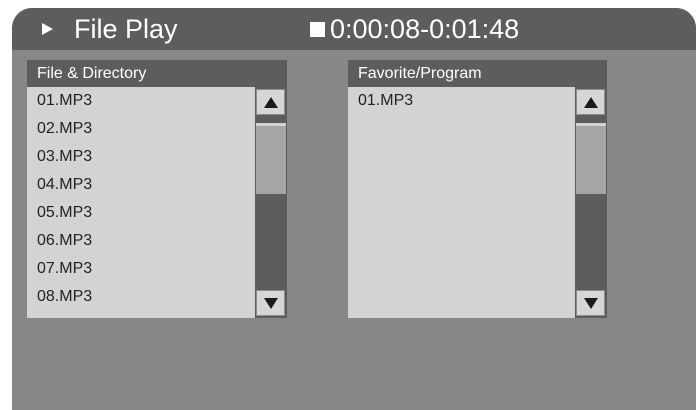 The height and width of the screenshot is (410, 696). Describe the element at coordinates (59, 157) in the screenshot. I see `file-item: 03.MP3` at that location.